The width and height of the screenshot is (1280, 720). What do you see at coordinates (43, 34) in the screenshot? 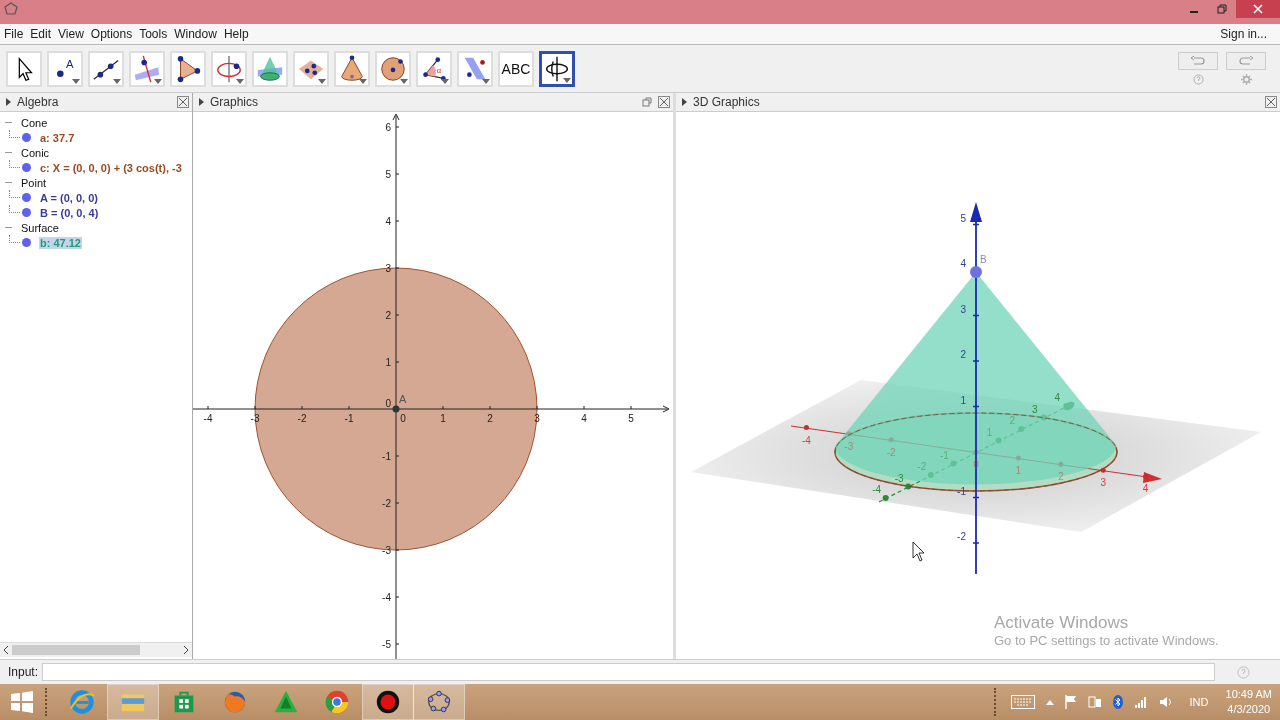
I see `menu-item: Edit` at bounding box center [43, 34].